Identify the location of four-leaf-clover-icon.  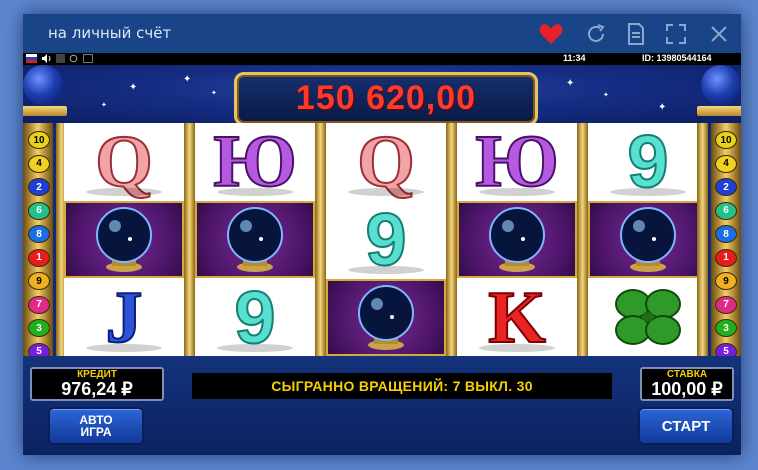
(648, 316).